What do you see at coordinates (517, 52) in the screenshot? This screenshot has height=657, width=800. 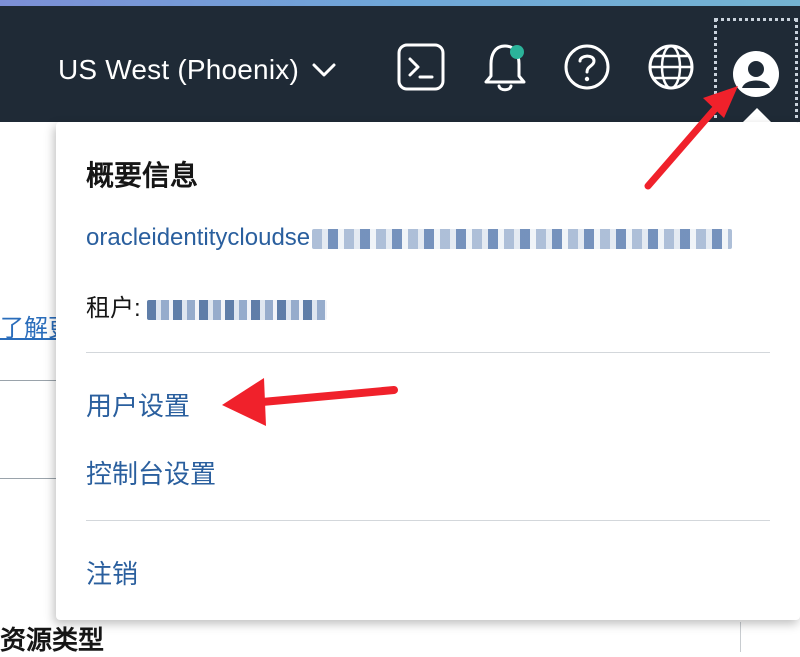 I see `notification-dot` at bounding box center [517, 52].